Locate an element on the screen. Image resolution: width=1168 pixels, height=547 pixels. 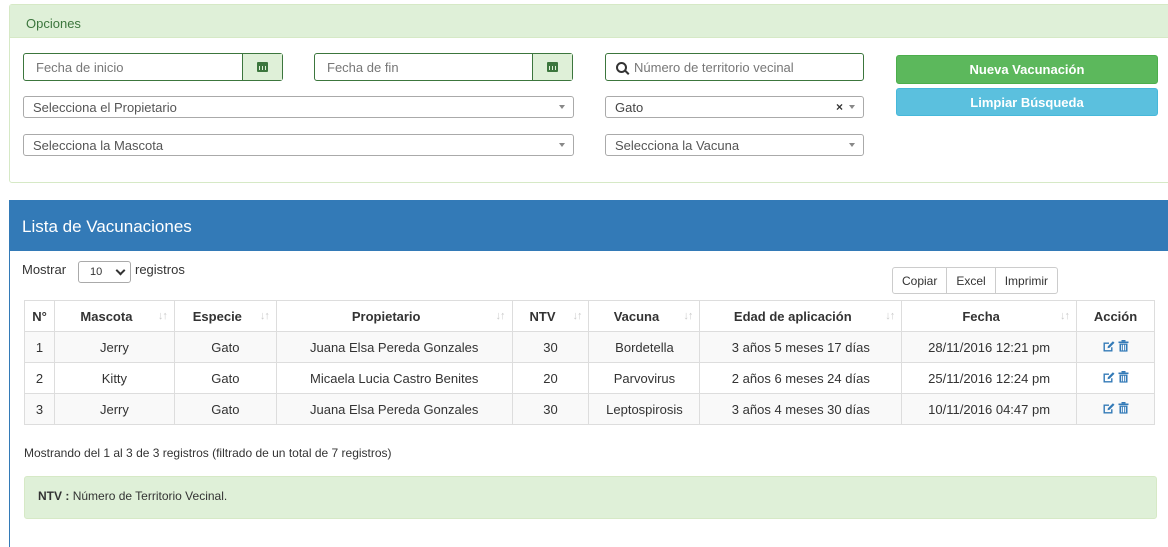
vaccine-select: Selecciona la Vacuna is located at coordinates (734, 145).